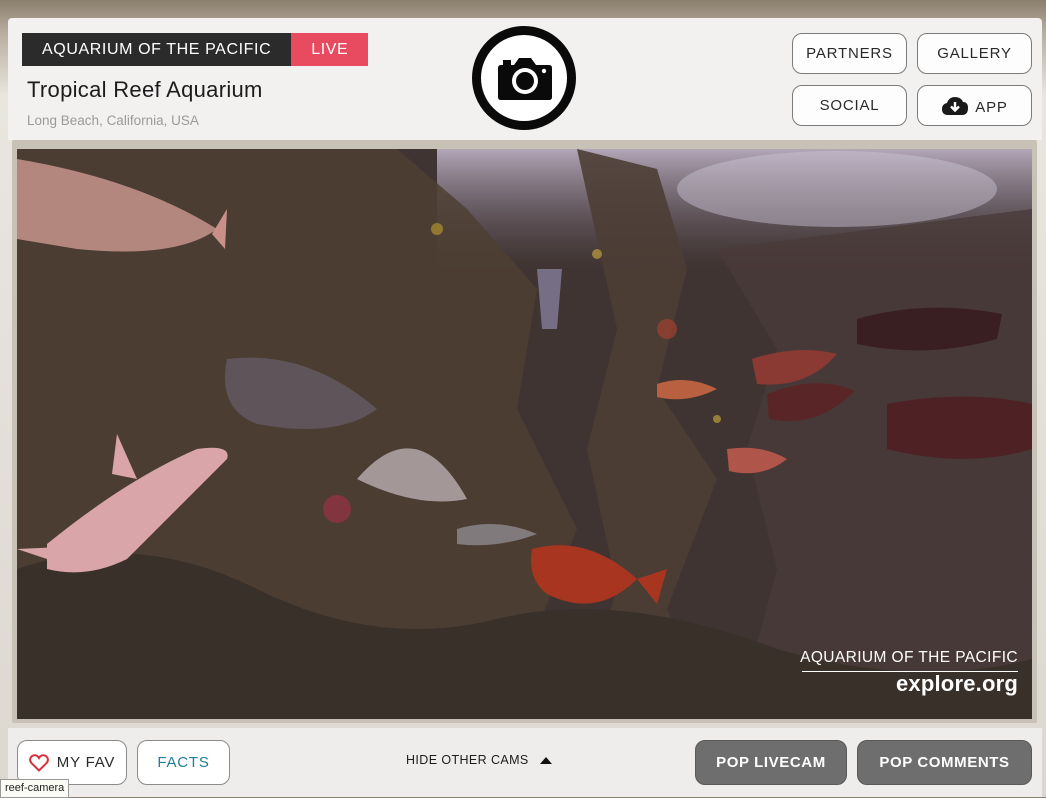 The image size is (1046, 798). Describe the element at coordinates (849, 53) in the screenshot. I see `partners-button: PARTNERS` at that location.